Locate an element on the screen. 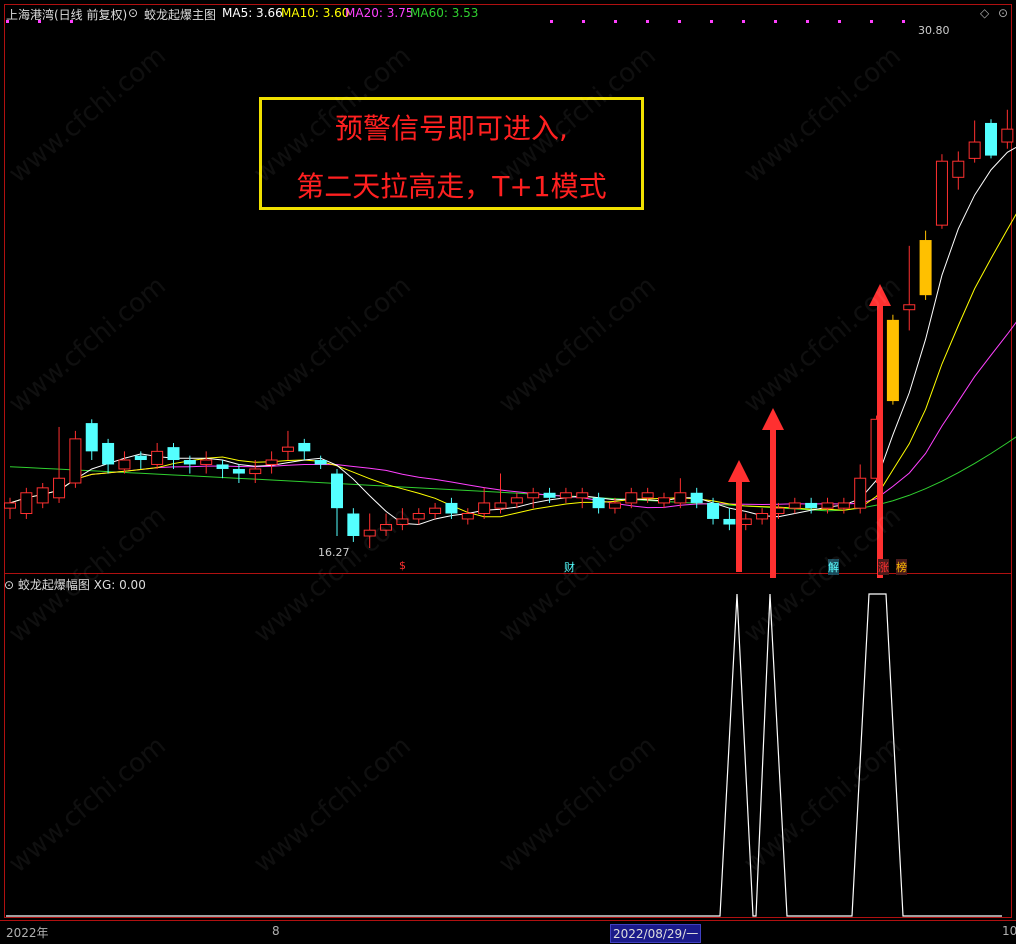 This screenshot has width=1016, height=944. marker-zhang: 涨 is located at coordinates (883, 567).